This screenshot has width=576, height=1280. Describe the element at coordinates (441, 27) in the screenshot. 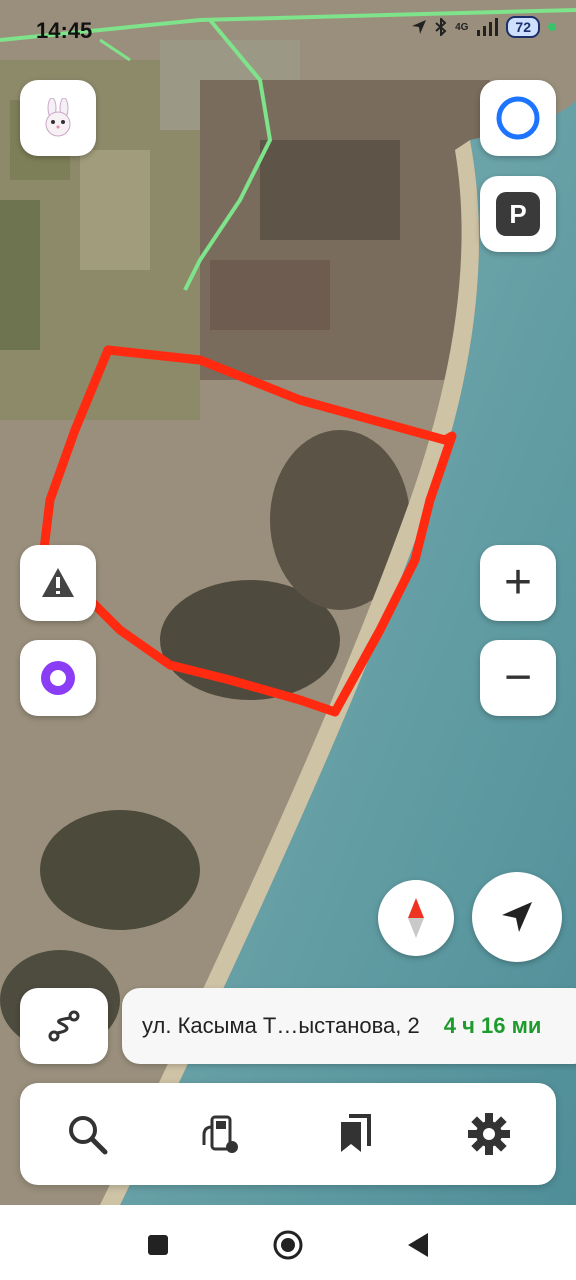

I see `bluetooth-icon` at that location.